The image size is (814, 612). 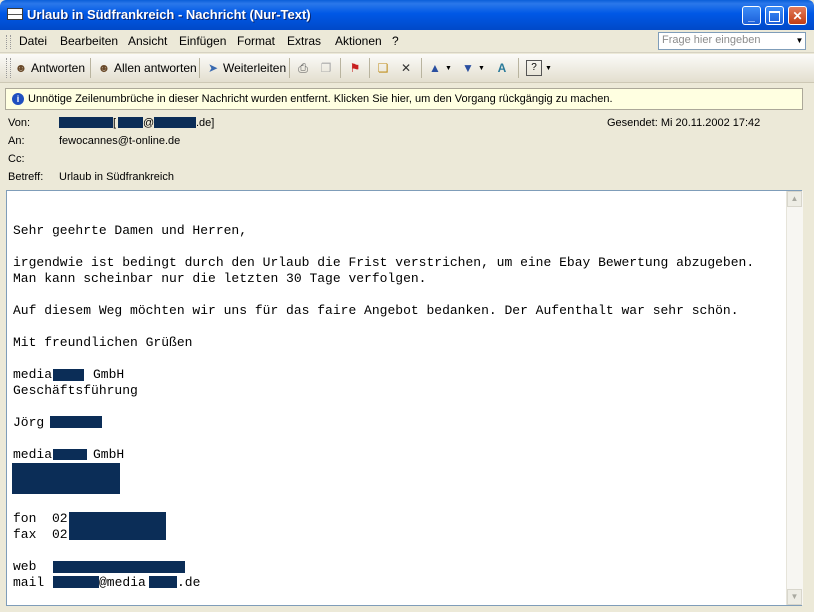 I want to click on toolbar-grip, so click(x=8, y=68).